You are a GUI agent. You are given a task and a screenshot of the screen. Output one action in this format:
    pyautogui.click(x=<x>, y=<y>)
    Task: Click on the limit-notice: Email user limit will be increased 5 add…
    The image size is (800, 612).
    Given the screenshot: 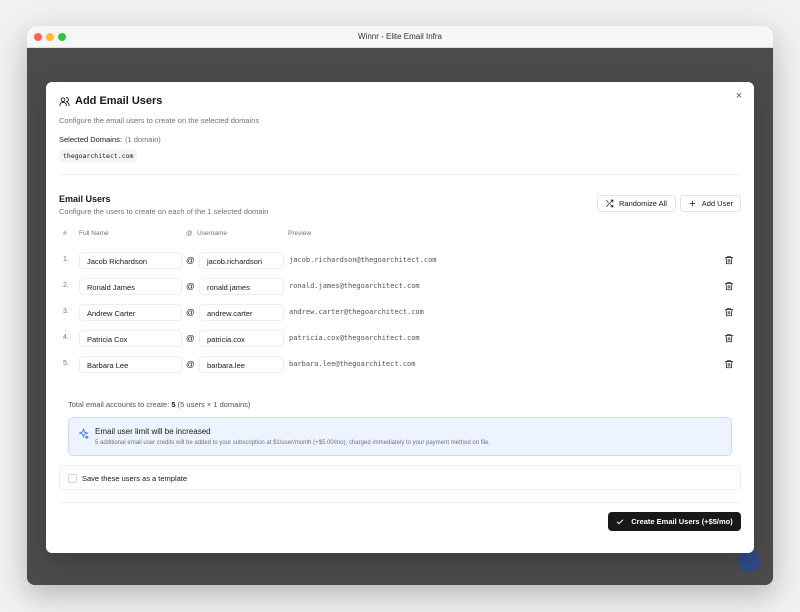 What is the action you would take?
    pyautogui.click(x=400, y=436)
    